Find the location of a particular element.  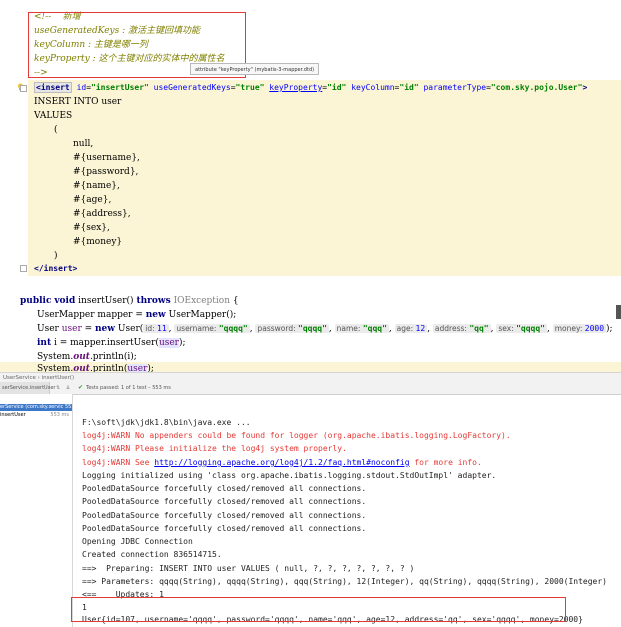

hint-label: username: is located at coordinates (196, 328).